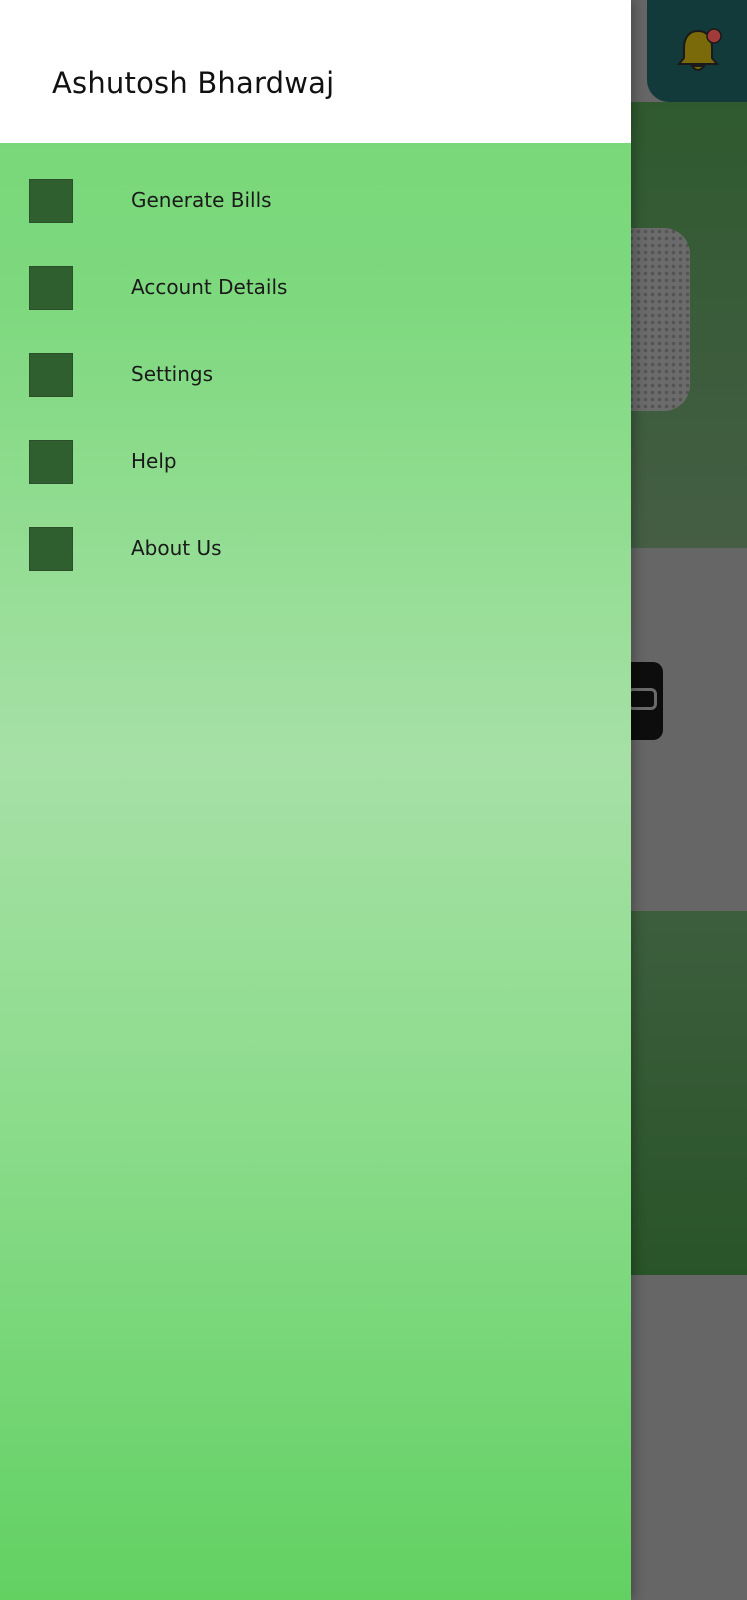 The image size is (747, 1600). Describe the element at coordinates (51, 462) in the screenshot. I see `help-icon` at that location.